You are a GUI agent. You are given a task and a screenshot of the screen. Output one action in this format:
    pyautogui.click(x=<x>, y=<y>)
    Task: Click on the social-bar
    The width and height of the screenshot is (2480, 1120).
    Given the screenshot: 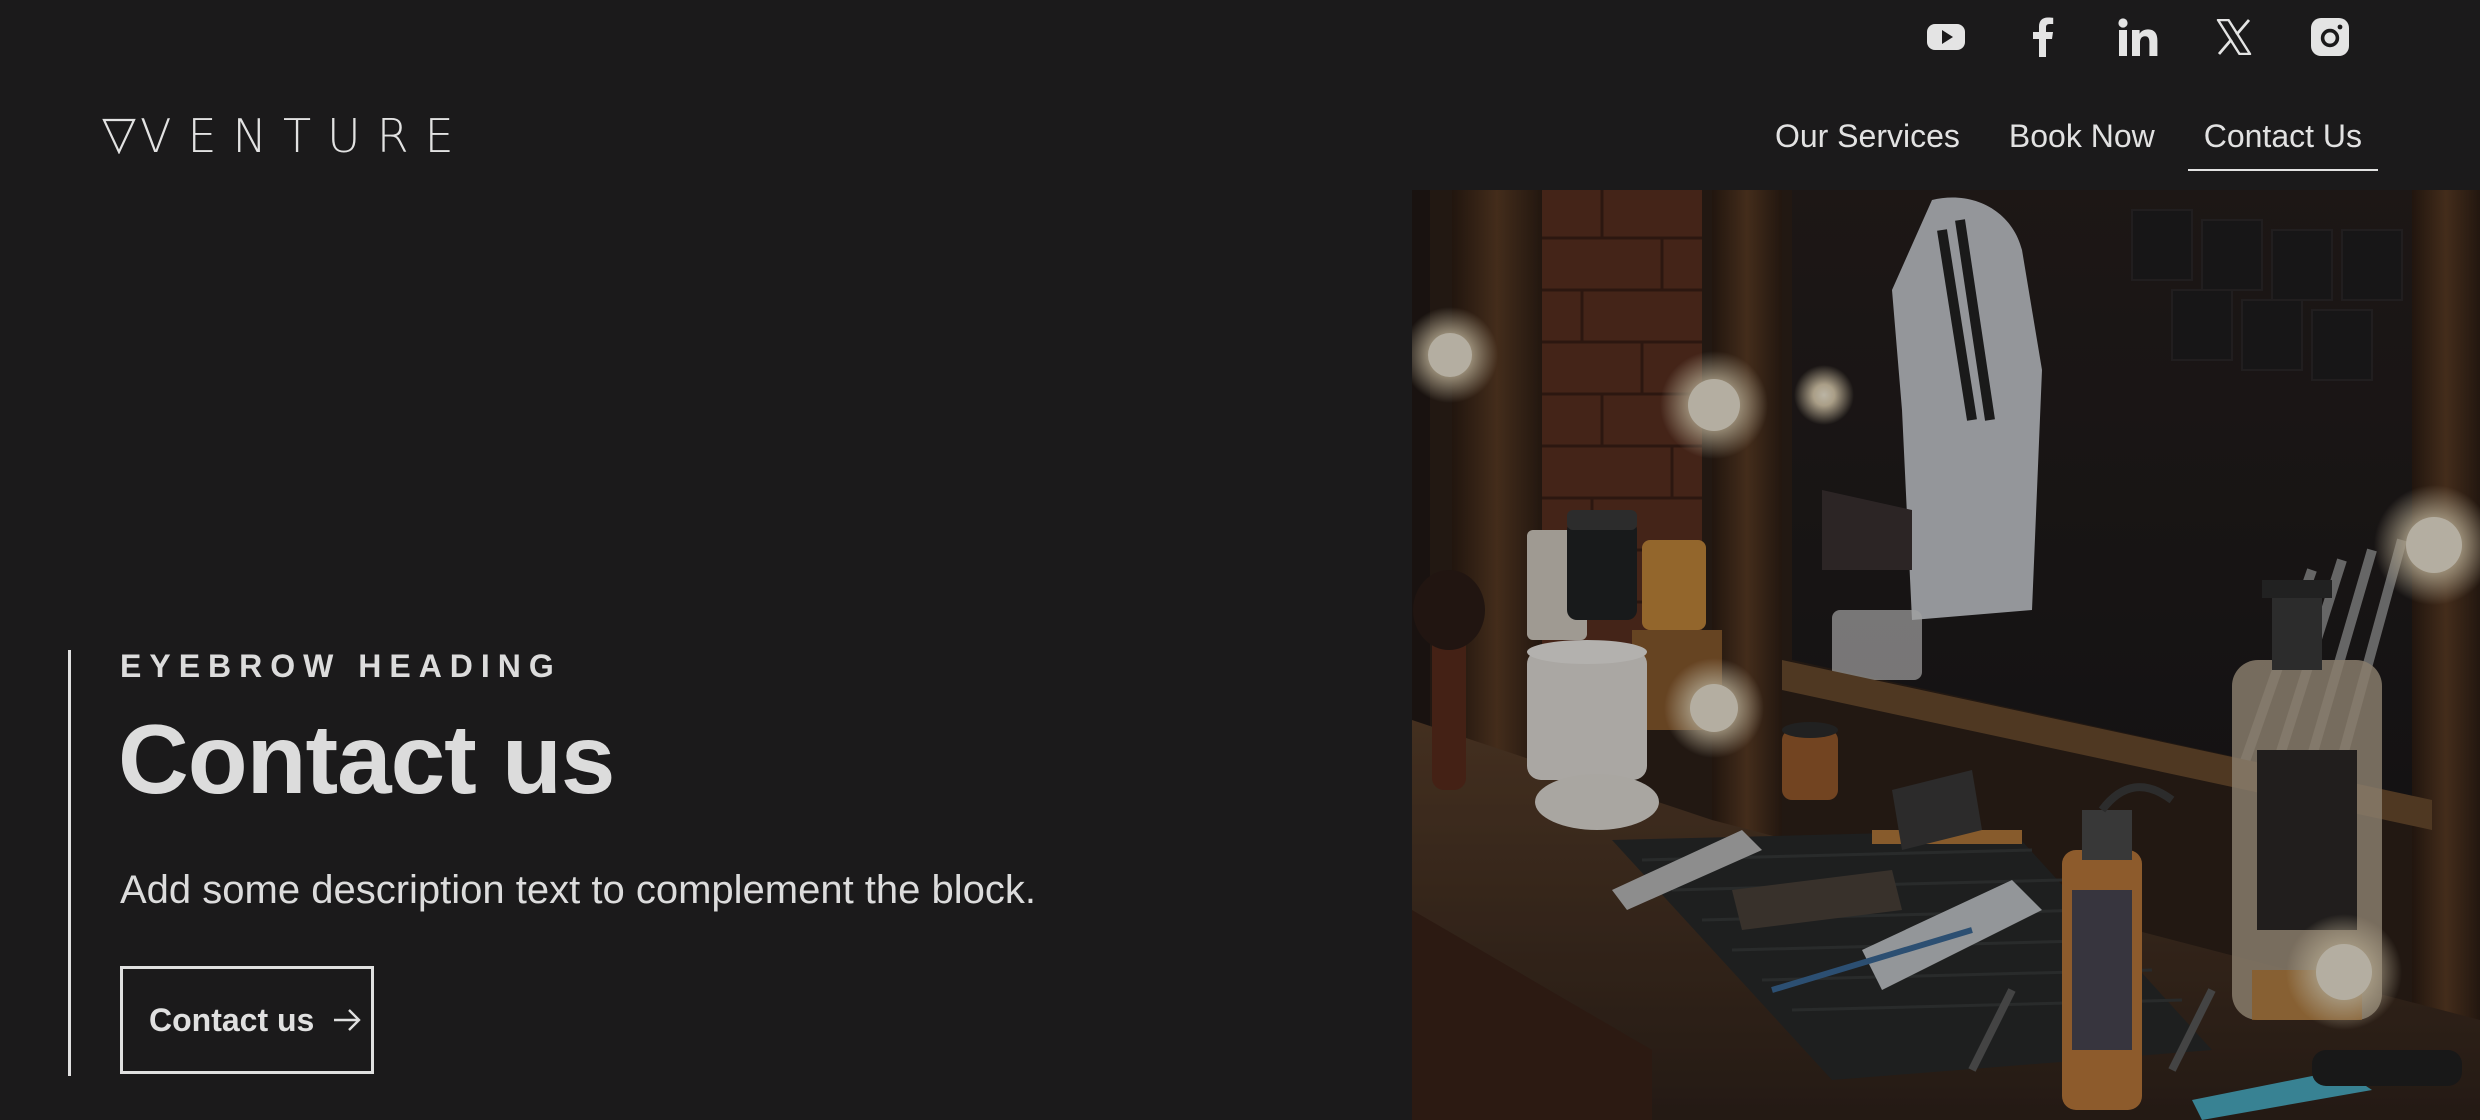 What is the action you would take?
    pyautogui.click(x=2138, y=37)
    